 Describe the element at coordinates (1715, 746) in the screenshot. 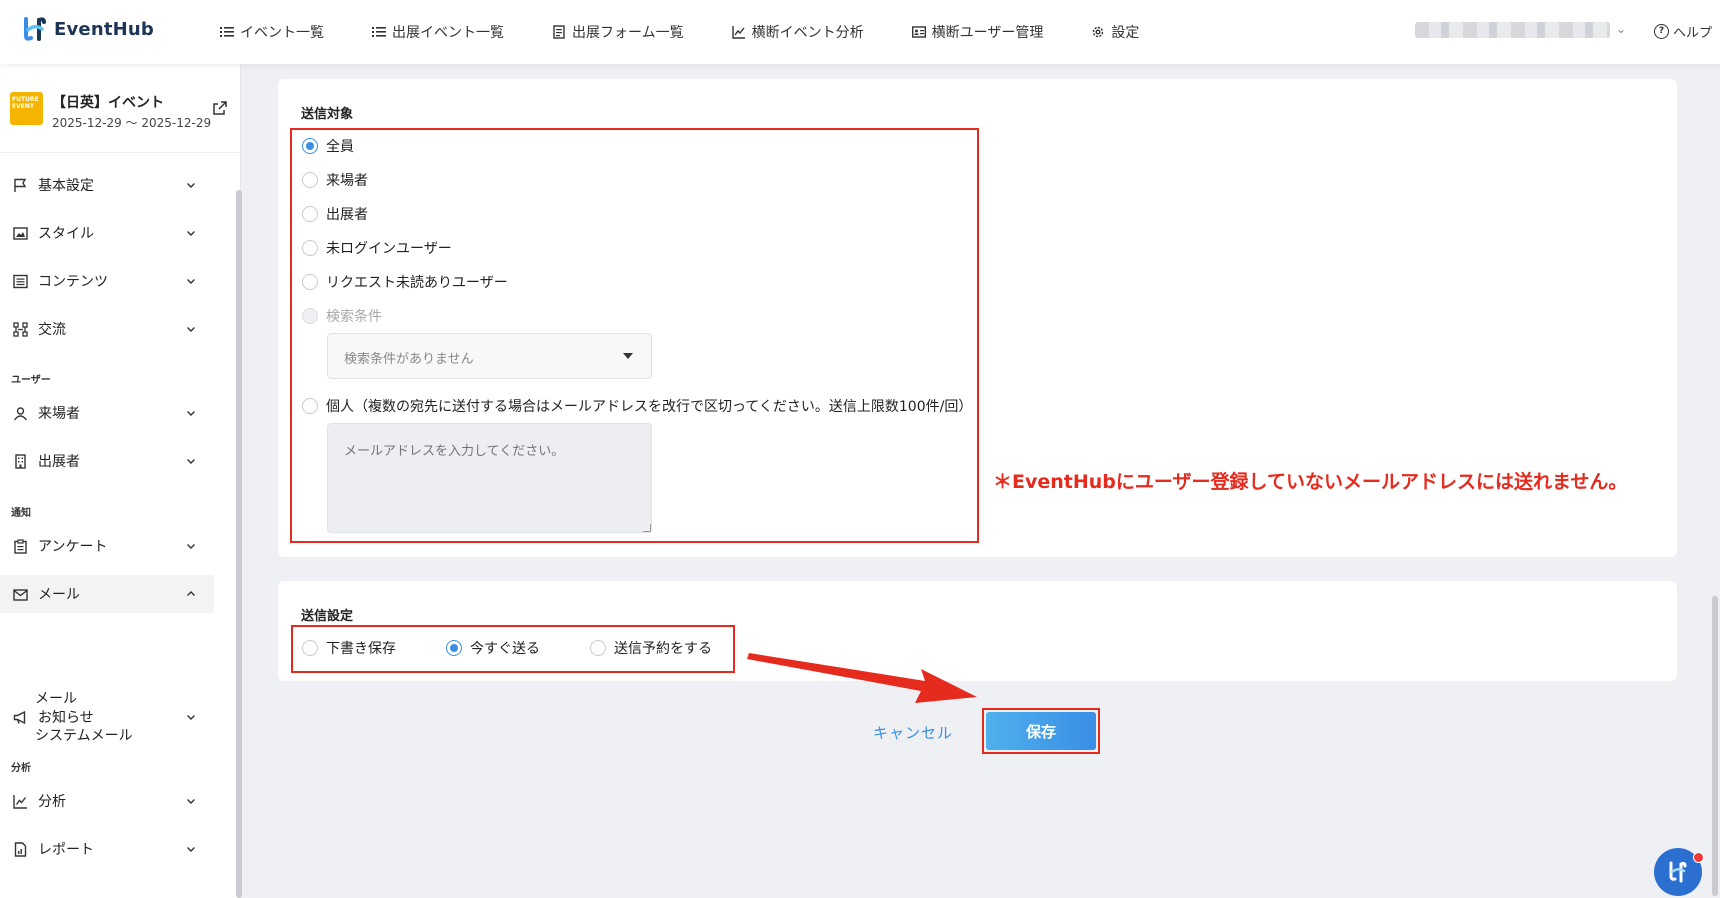

I see `main-scrollbar` at that location.